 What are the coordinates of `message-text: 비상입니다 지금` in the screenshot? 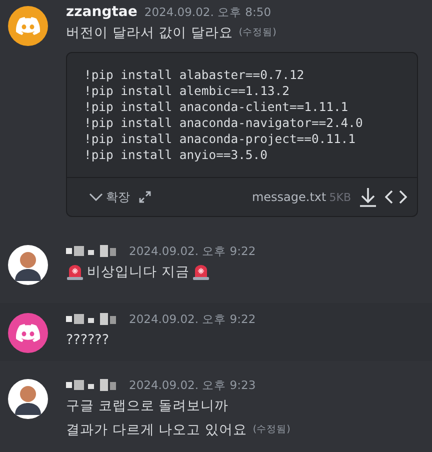 It's located at (138, 272).